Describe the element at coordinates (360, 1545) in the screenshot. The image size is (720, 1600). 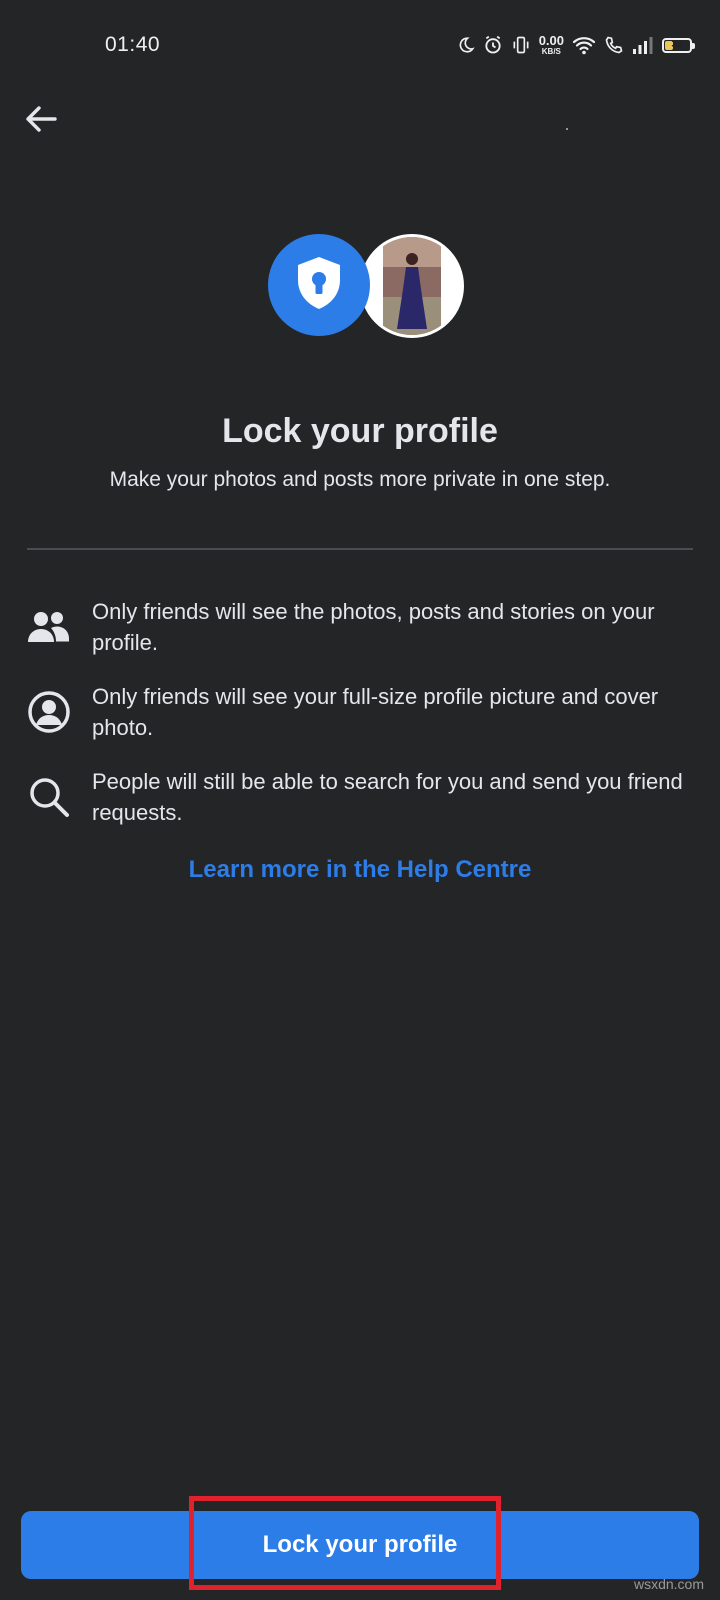
I see `lock-profile-button: Lock your profile` at that location.